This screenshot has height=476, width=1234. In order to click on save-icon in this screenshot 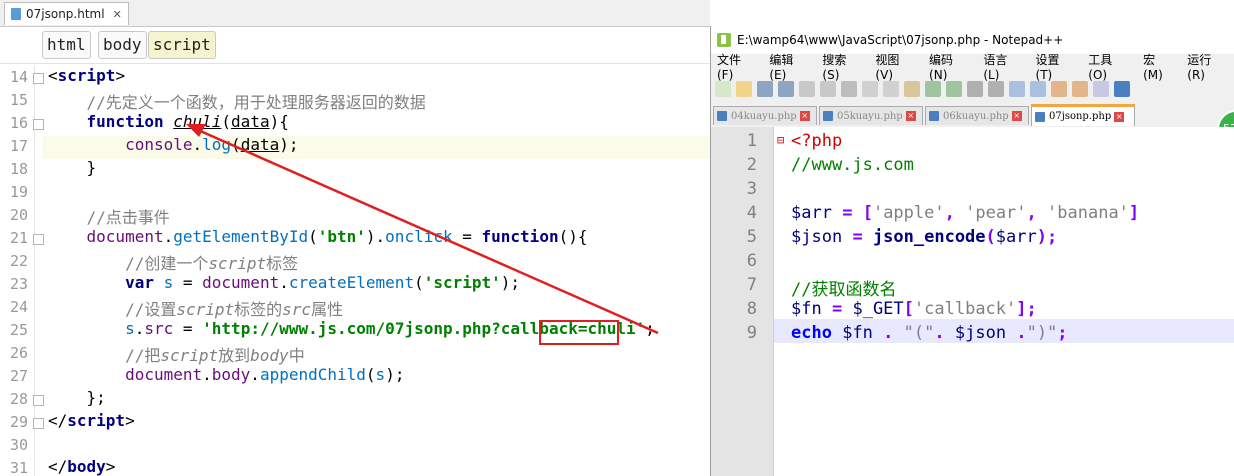, I will do `click(765, 89)`.